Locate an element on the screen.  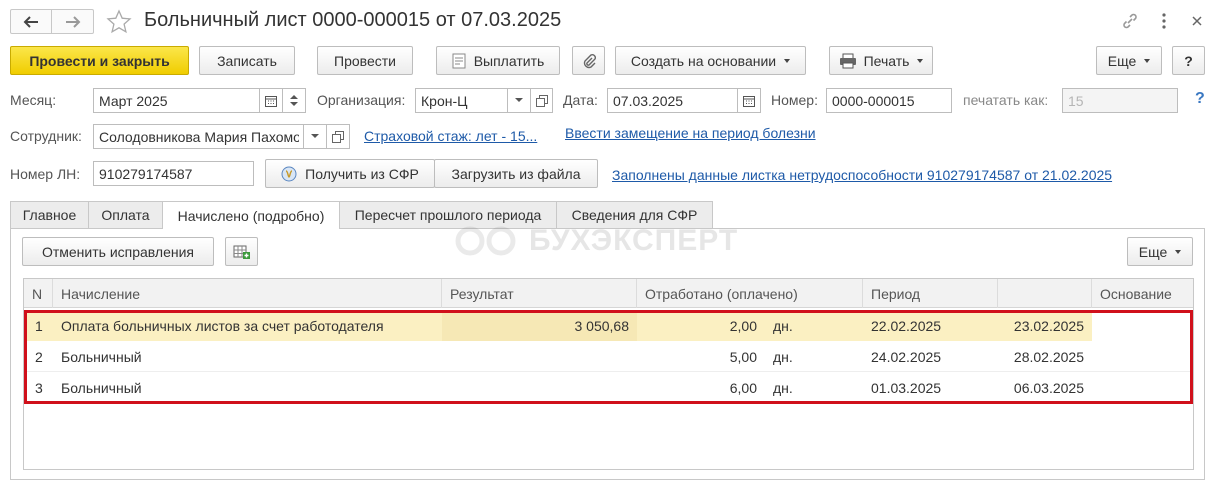
post-and-close-button: Провести и закрыть is located at coordinates (99, 60).